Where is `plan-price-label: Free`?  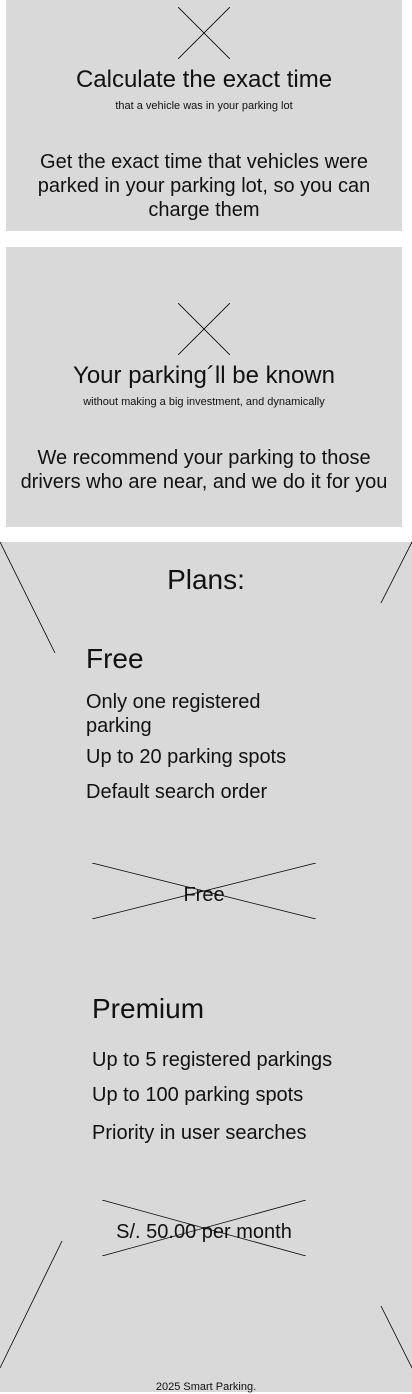 plan-price-label: Free is located at coordinates (204, 895).